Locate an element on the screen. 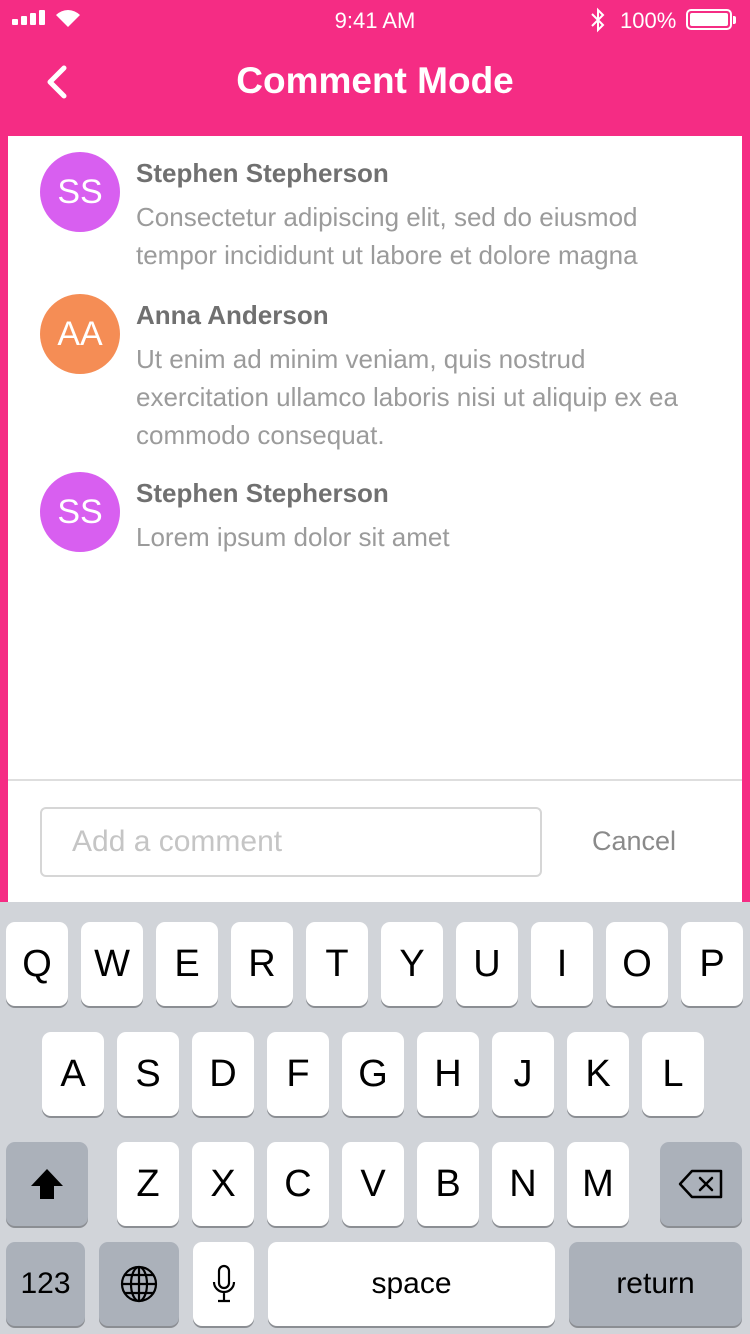  return-key: return is located at coordinates (655, 1284).